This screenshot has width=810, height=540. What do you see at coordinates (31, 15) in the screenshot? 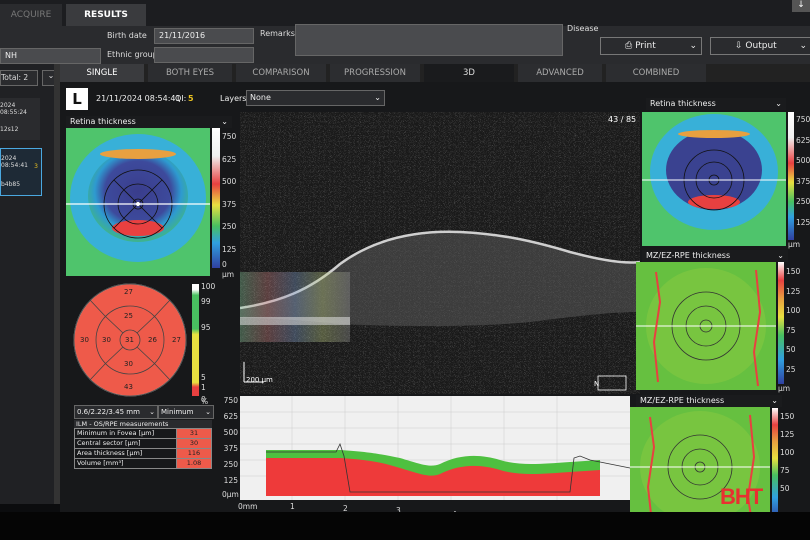
I see `tab-acquire: ACQUIRE` at bounding box center [31, 15].